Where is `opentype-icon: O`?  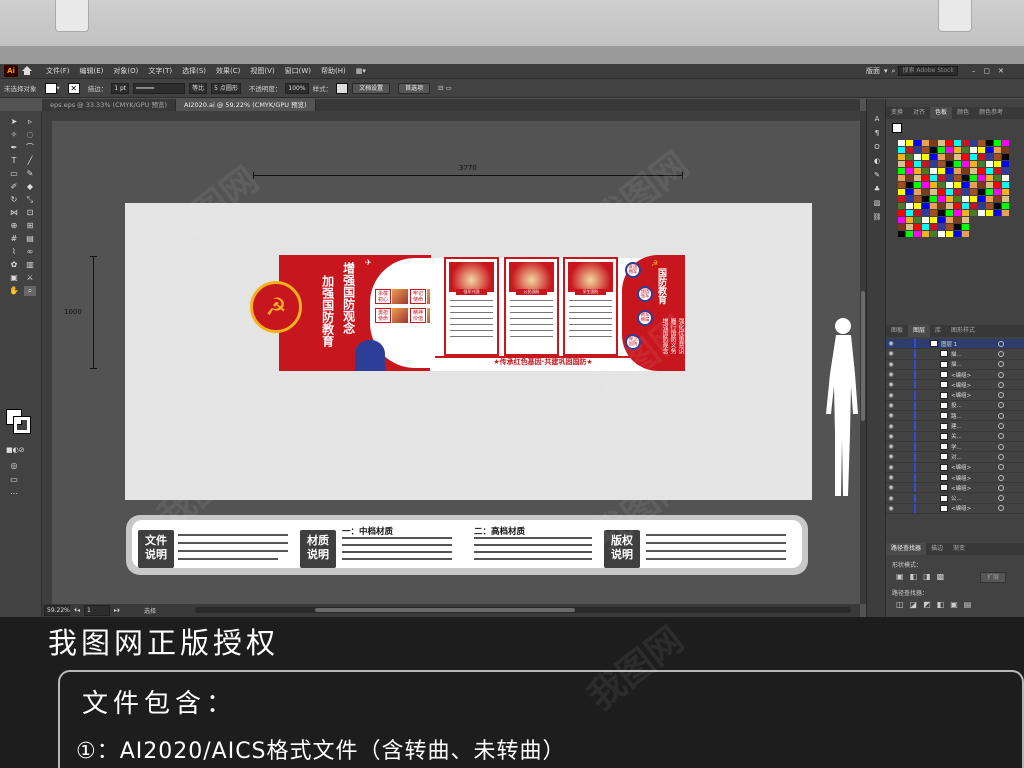
opentype-icon: O is located at coordinates (877, 147).